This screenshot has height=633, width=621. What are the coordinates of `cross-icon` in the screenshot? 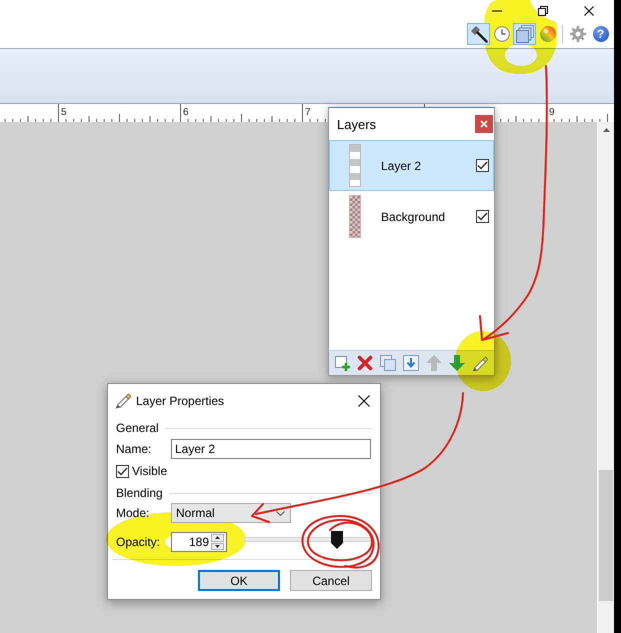 It's located at (365, 363).